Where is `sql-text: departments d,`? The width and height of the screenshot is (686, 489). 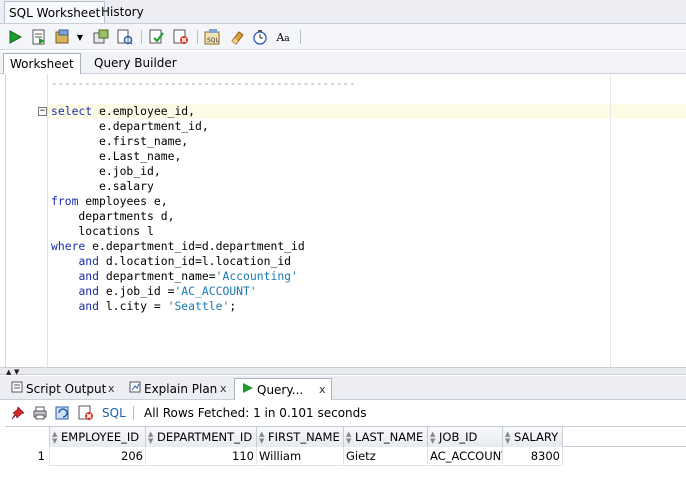 sql-text: departments d, is located at coordinates (113, 216).